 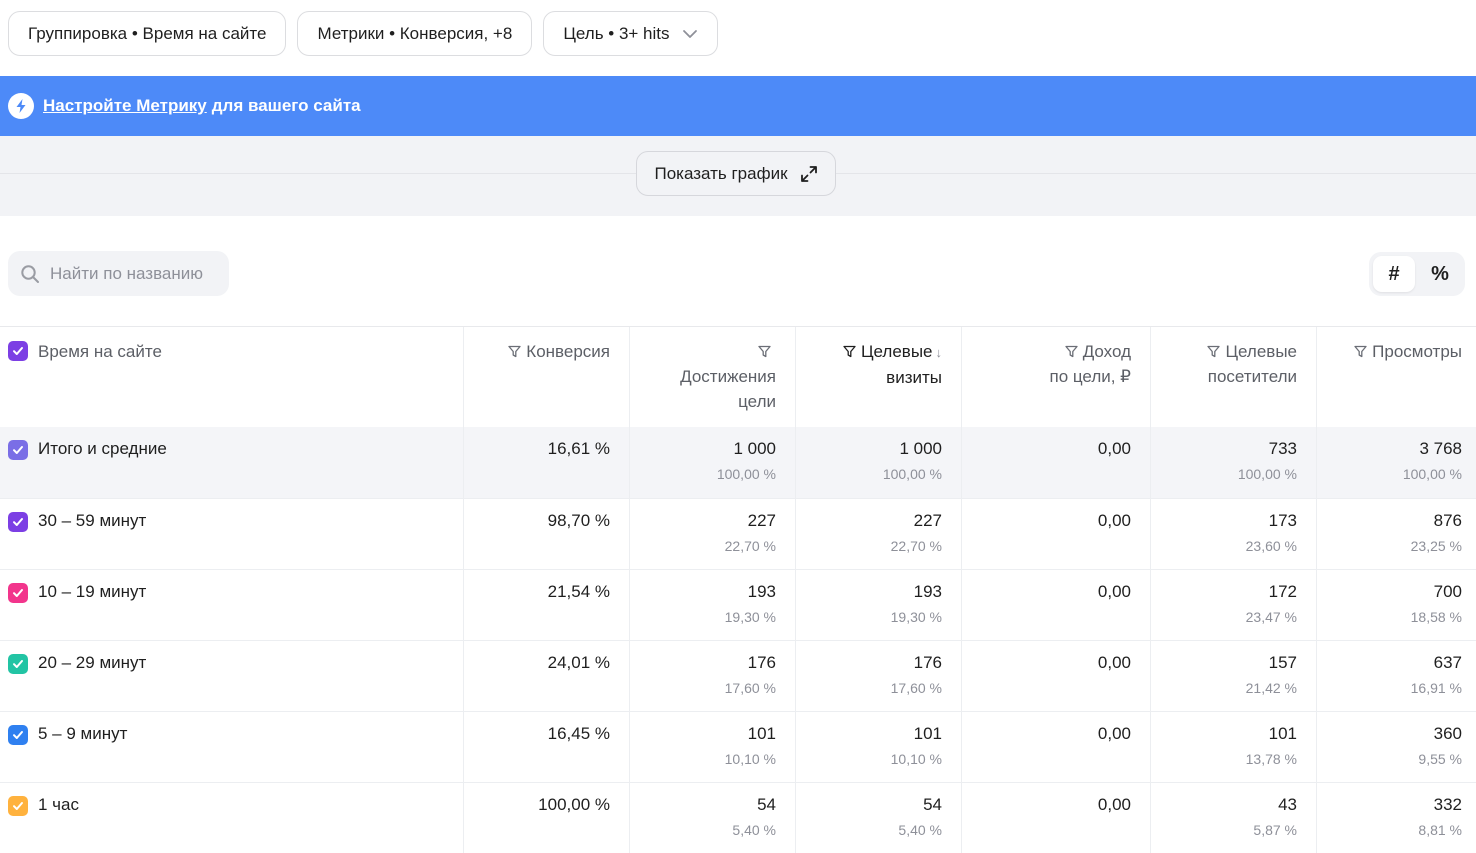 I want to click on metric-share: 100,00 %, so click(x=1432, y=474).